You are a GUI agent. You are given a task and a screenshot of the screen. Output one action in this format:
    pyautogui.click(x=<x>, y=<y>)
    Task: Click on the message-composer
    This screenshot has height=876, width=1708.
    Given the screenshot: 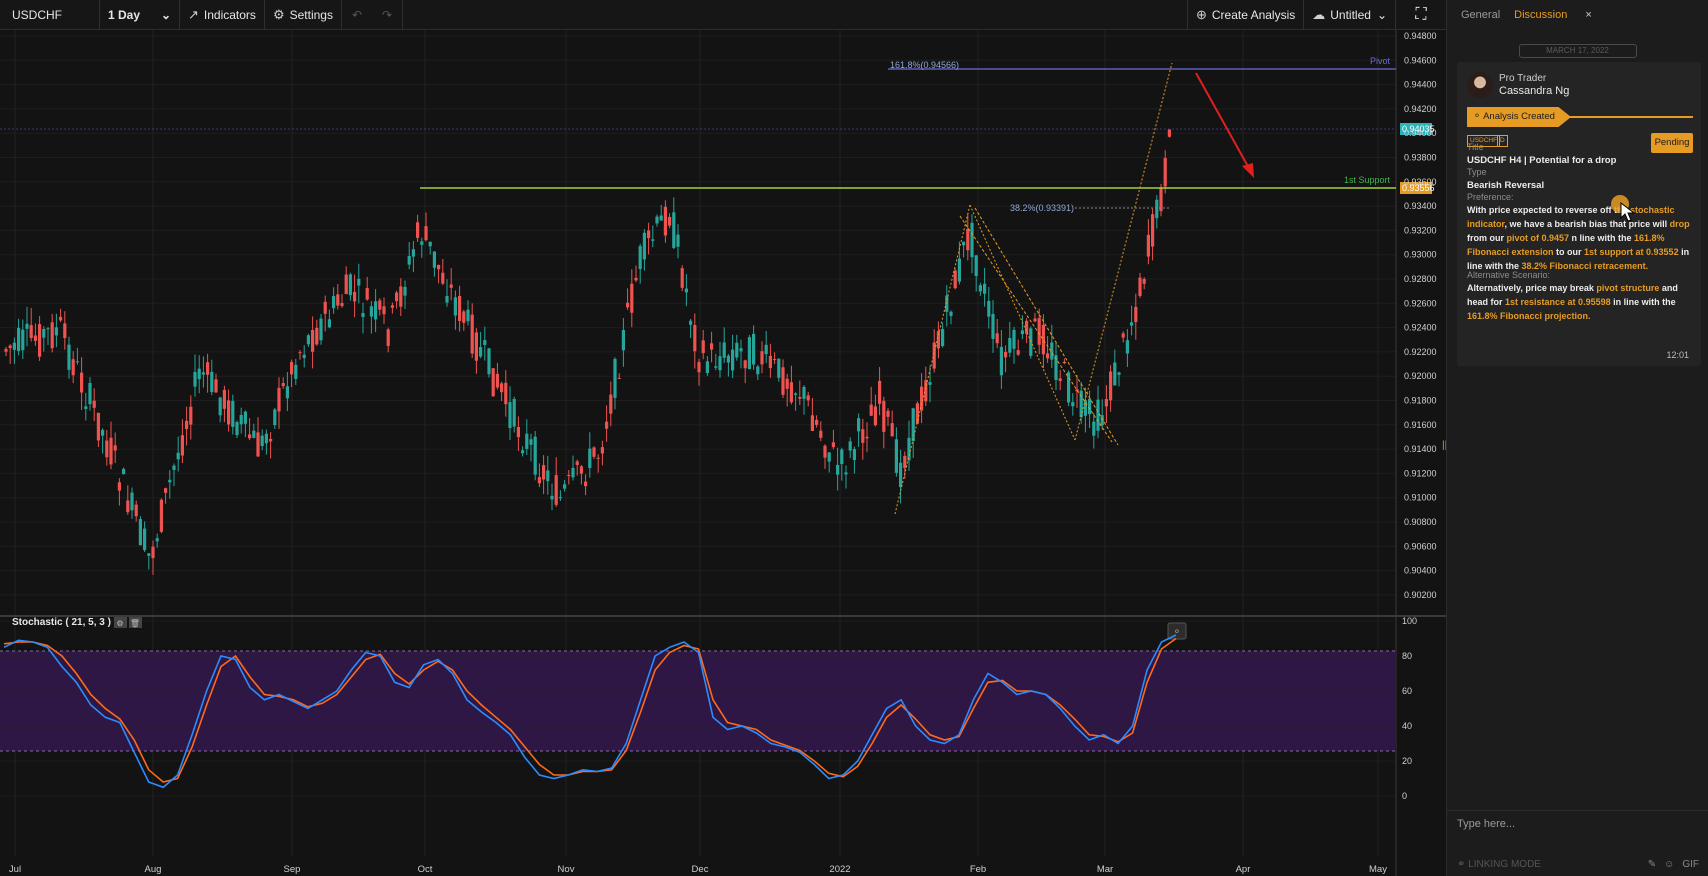 What is the action you would take?
    pyautogui.click(x=1577, y=825)
    